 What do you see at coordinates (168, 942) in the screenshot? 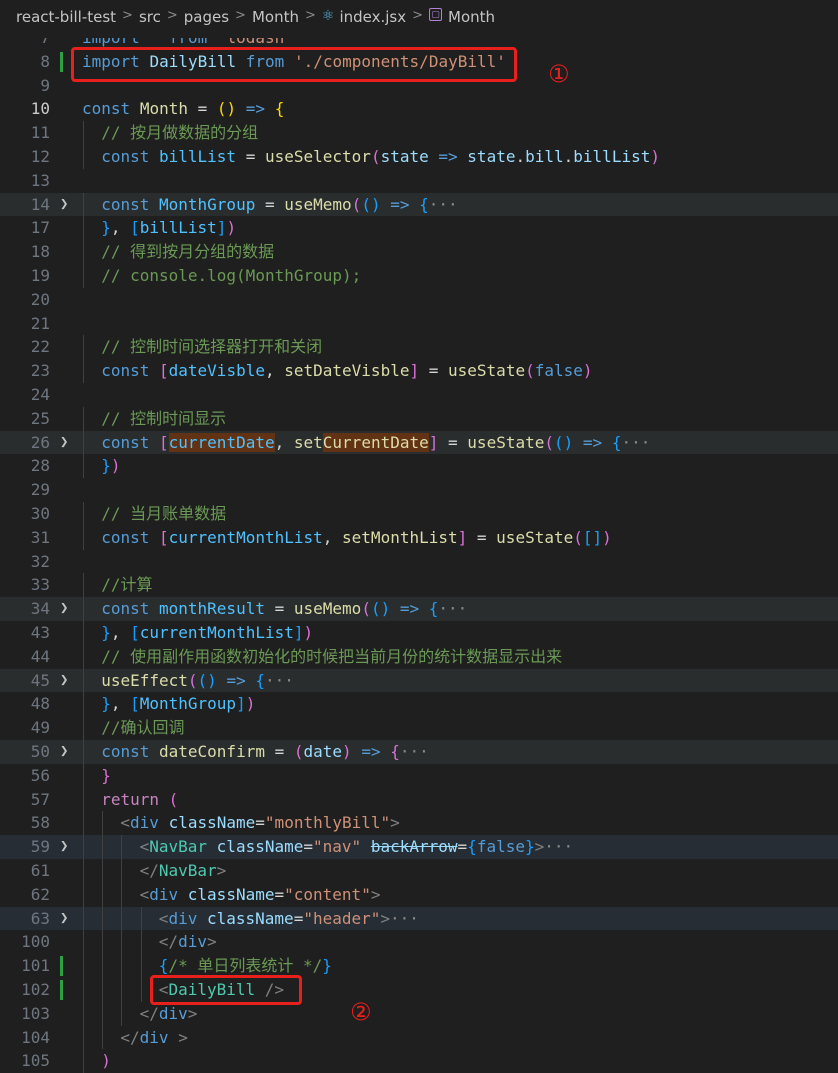
I see `code-token: </` at bounding box center [168, 942].